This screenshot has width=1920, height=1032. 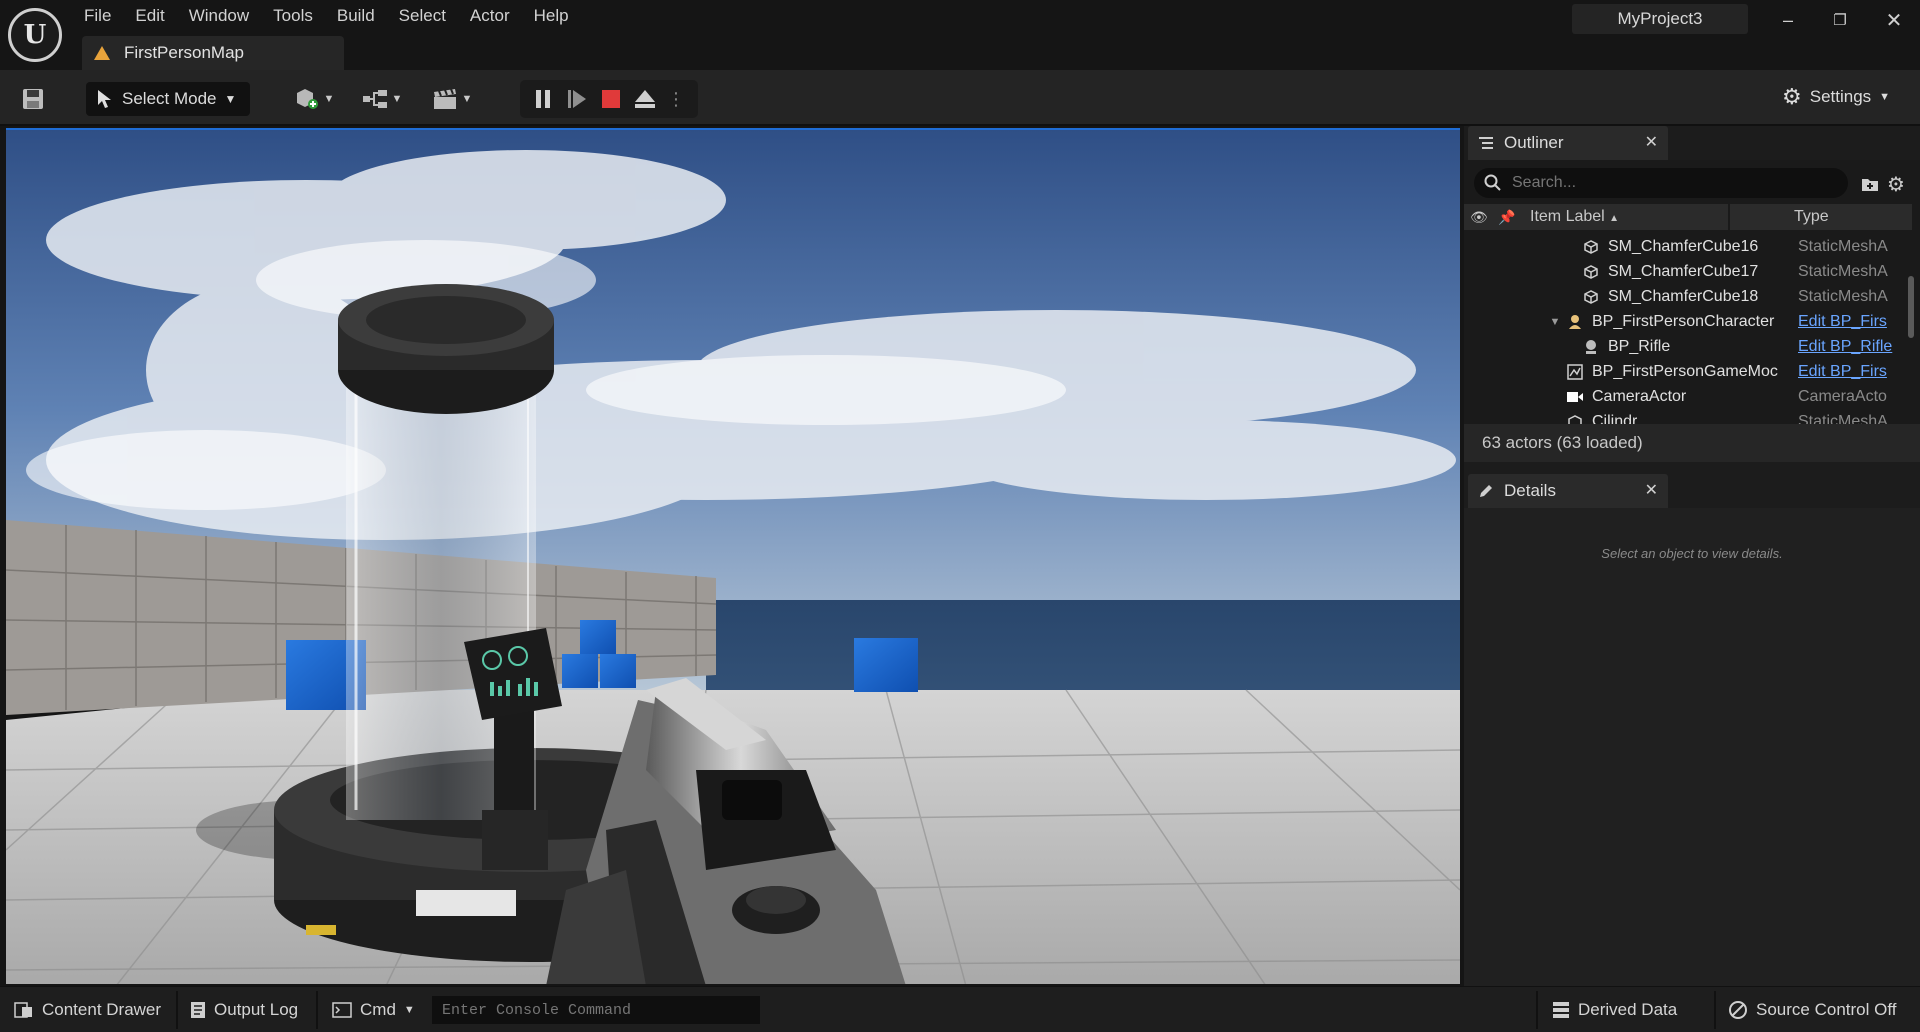 What do you see at coordinates (422, 16) in the screenshot?
I see `menu-select: Select` at bounding box center [422, 16].